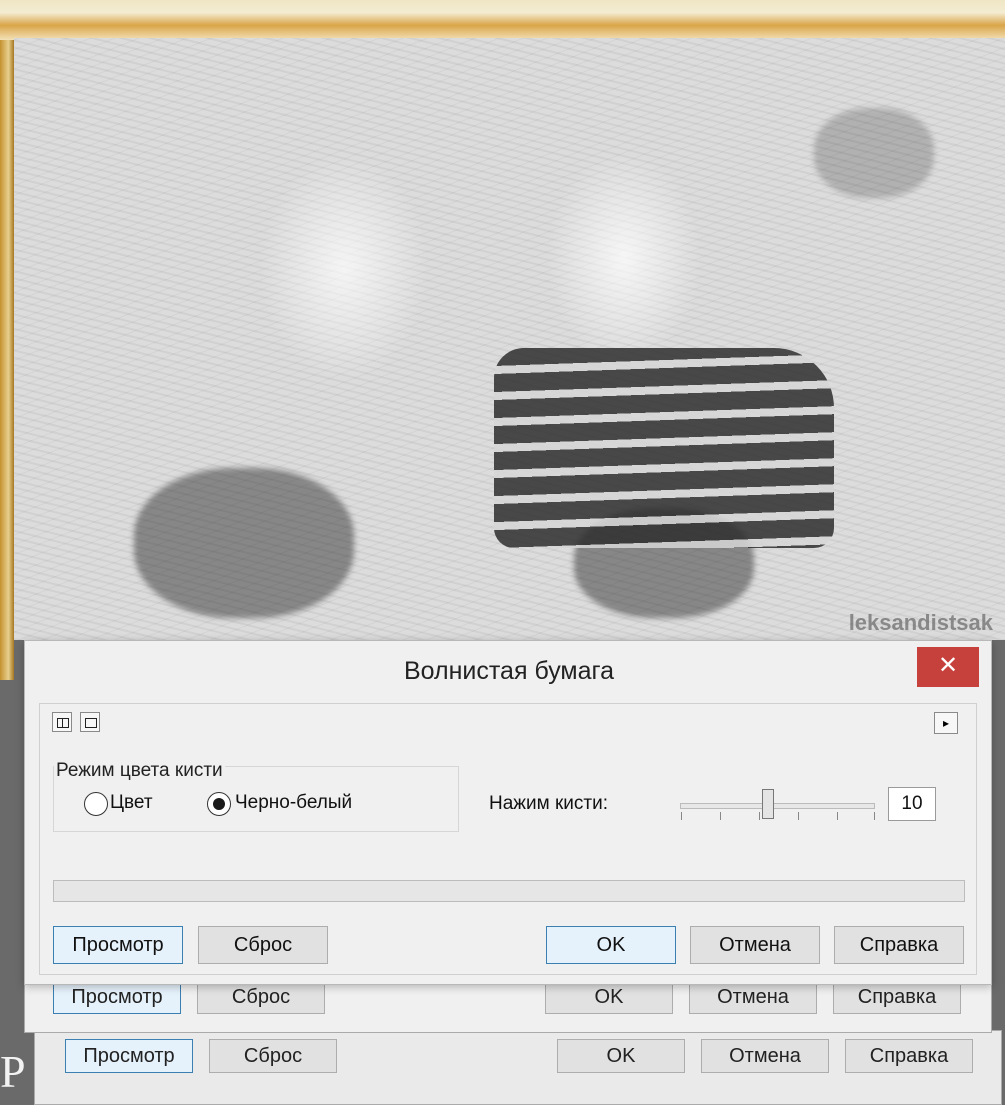 This screenshot has height=1105, width=1005. I want to click on radio-black-white-label: Черно-белый, so click(293, 803).